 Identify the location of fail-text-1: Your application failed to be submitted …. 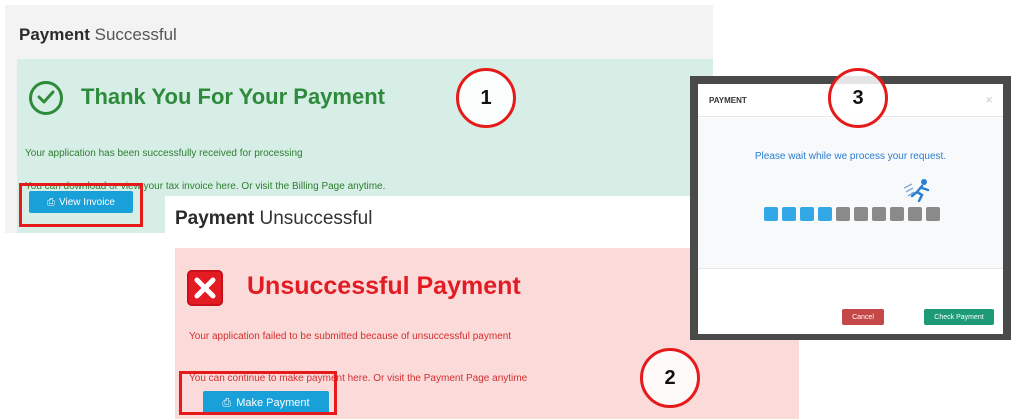
(350, 336).